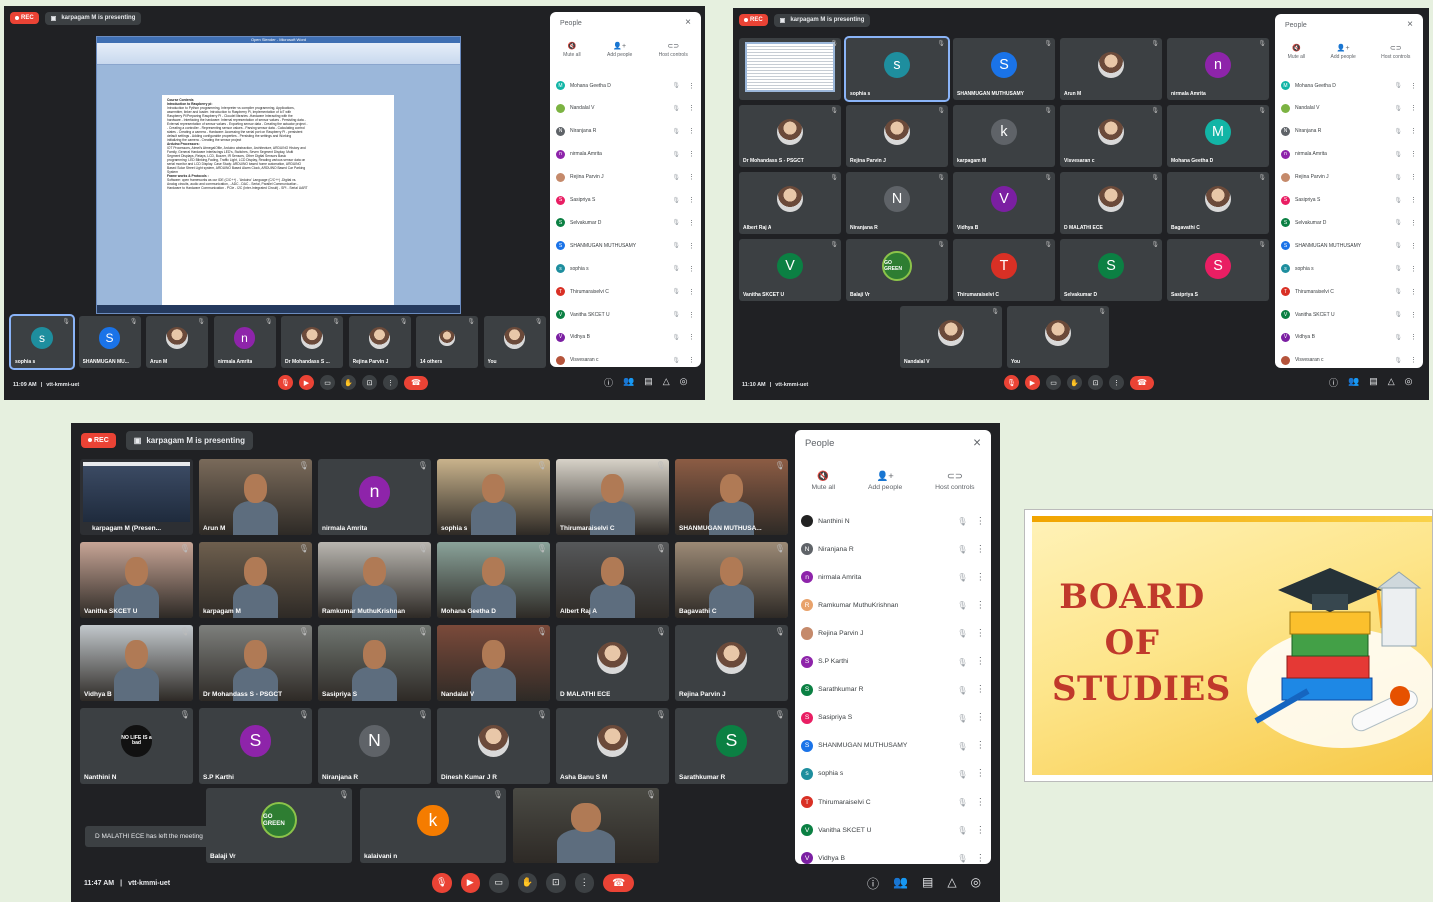 The width and height of the screenshot is (1433, 902). I want to click on participant-row: Nandalal V 🎙 ⋮, so click(1349, 108).